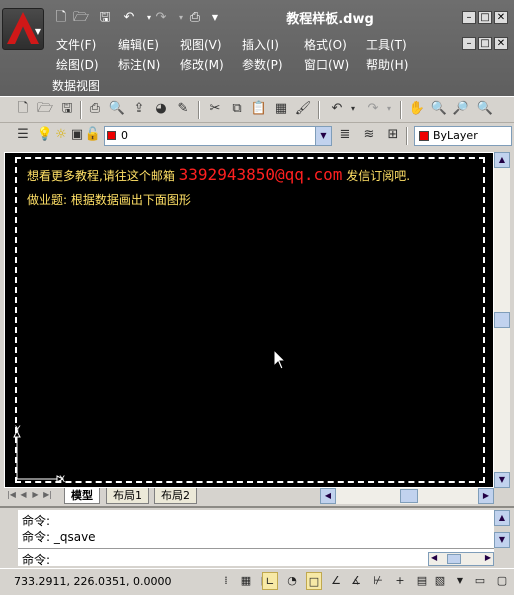 The image size is (514, 595). Describe the element at coordinates (183, 109) in the screenshot. I see `etransmit-icon: ✎` at that location.